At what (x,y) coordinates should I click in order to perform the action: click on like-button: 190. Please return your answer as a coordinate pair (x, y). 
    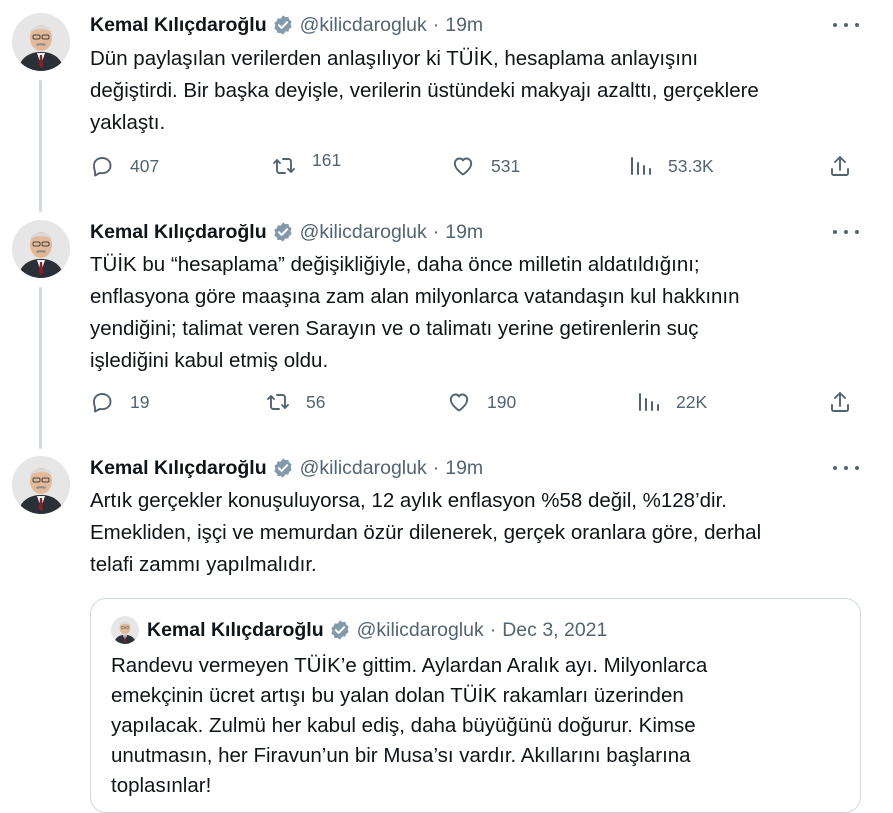
    Looking at the image, I should click on (481, 402).